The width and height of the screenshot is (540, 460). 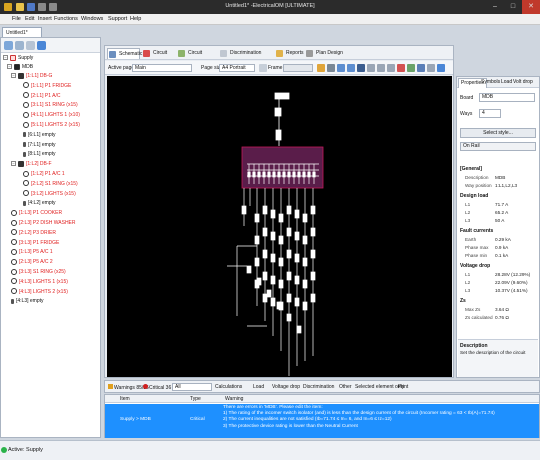 I want to click on filter-select: All, so click(x=192, y=387).